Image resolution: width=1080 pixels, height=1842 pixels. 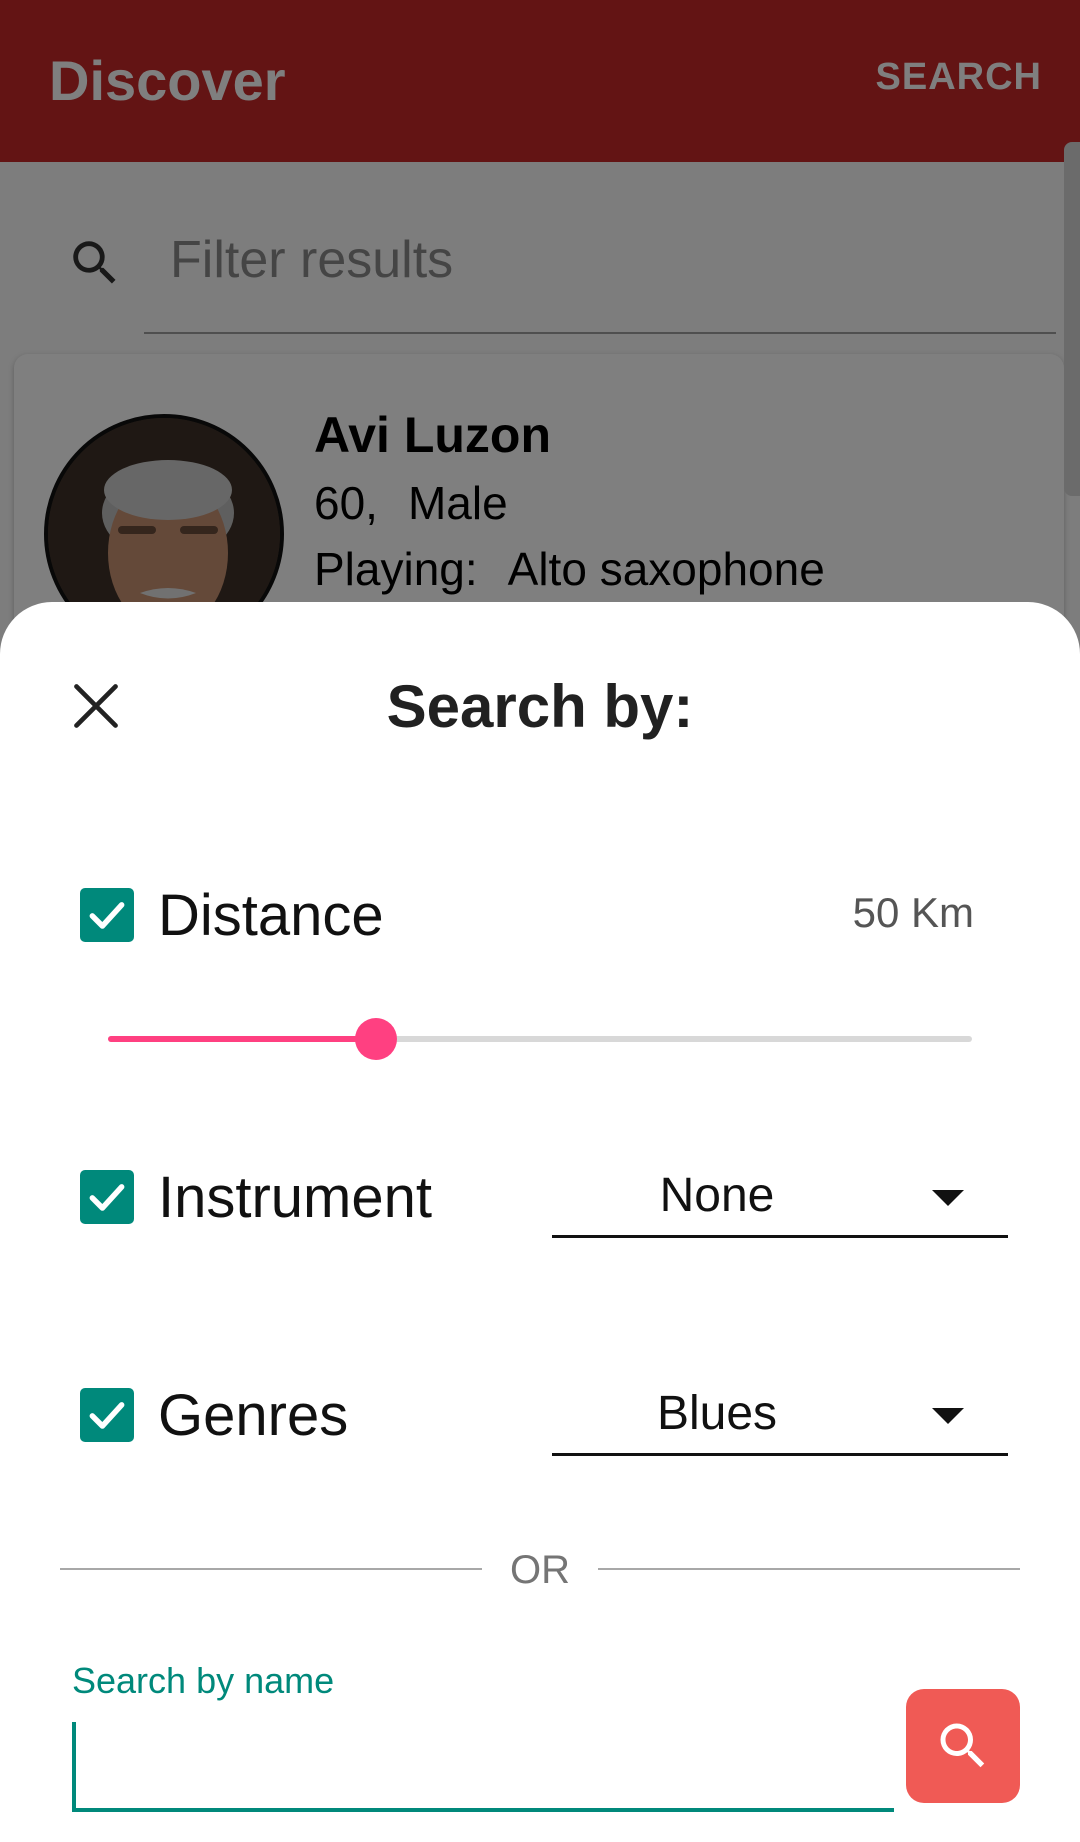 I want to click on slider-fill, so click(x=242, y=1039).